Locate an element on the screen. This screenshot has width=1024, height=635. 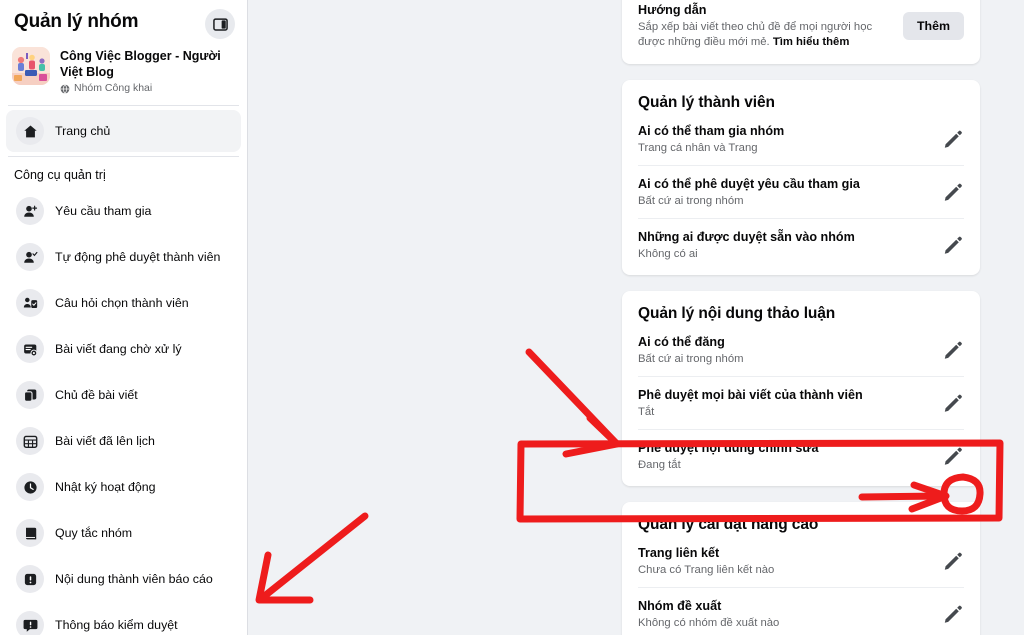
sidebar-item-reported-content: Nội dung thành viên báo cáo is located at coordinates (123, 579).